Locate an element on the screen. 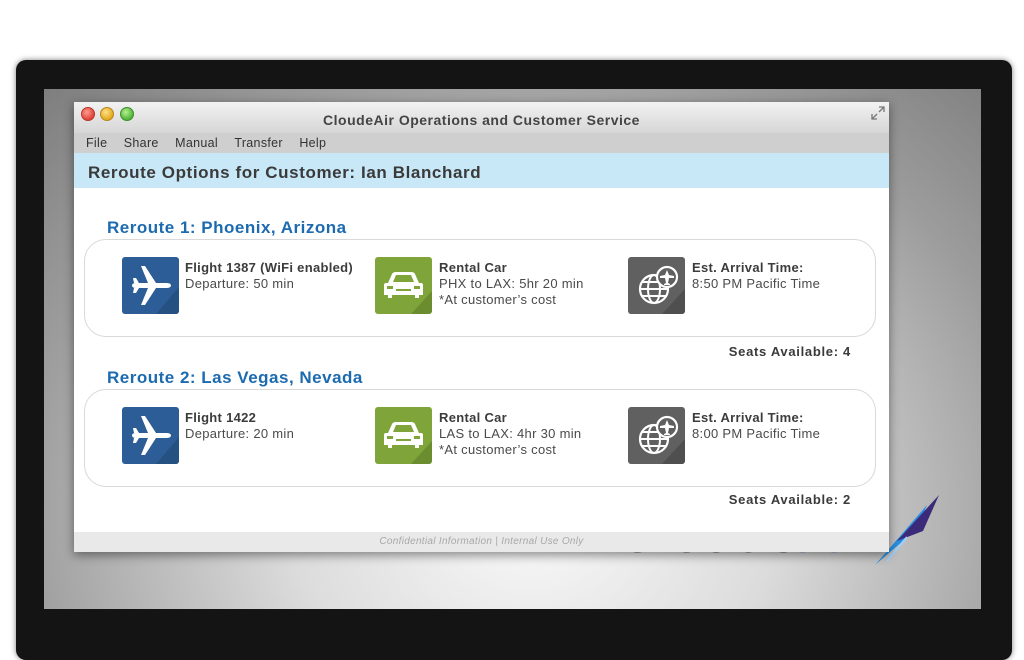  arrival-time: 8:00 PM Pacific Time is located at coordinates (756, 433).